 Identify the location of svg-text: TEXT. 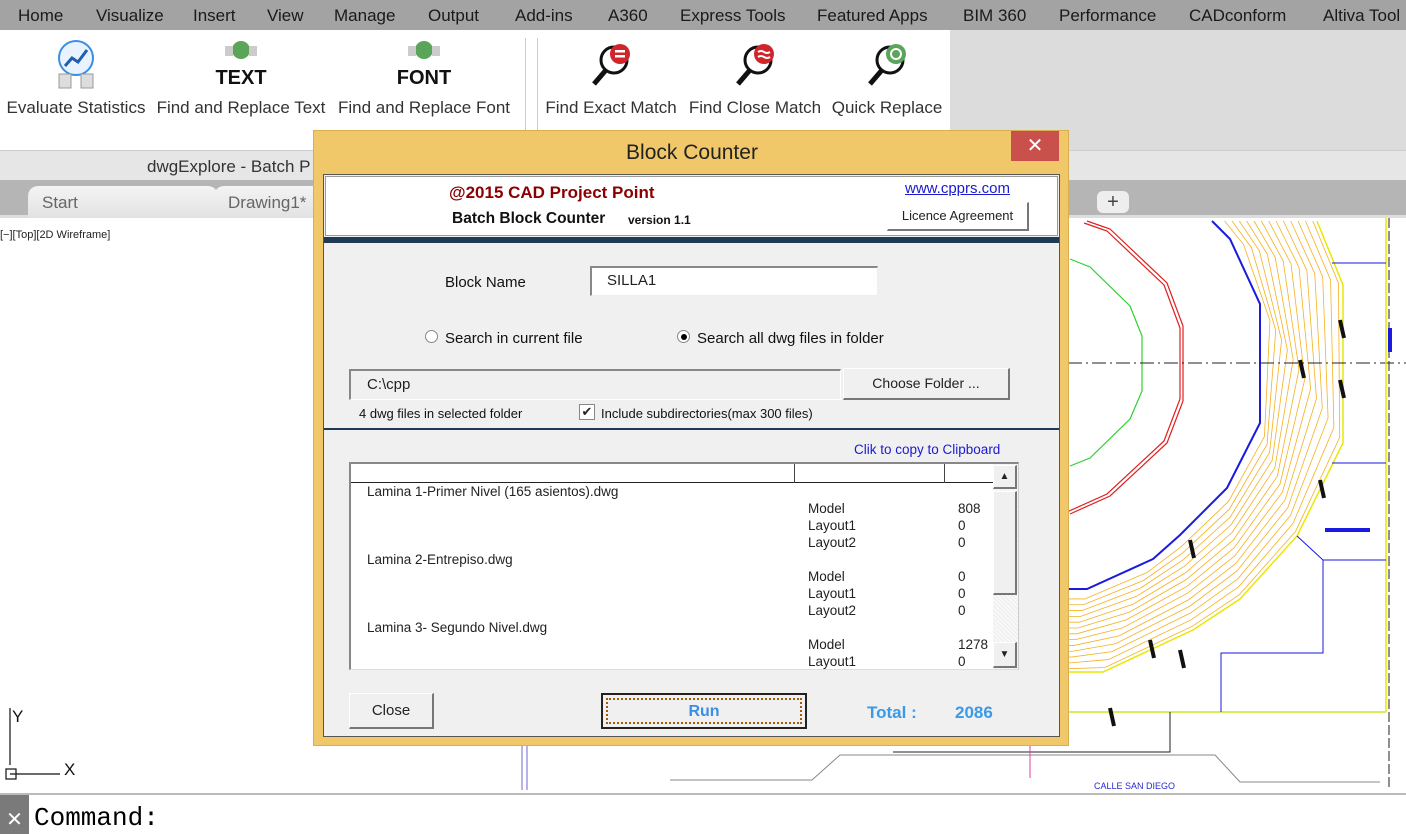
(240, 78).